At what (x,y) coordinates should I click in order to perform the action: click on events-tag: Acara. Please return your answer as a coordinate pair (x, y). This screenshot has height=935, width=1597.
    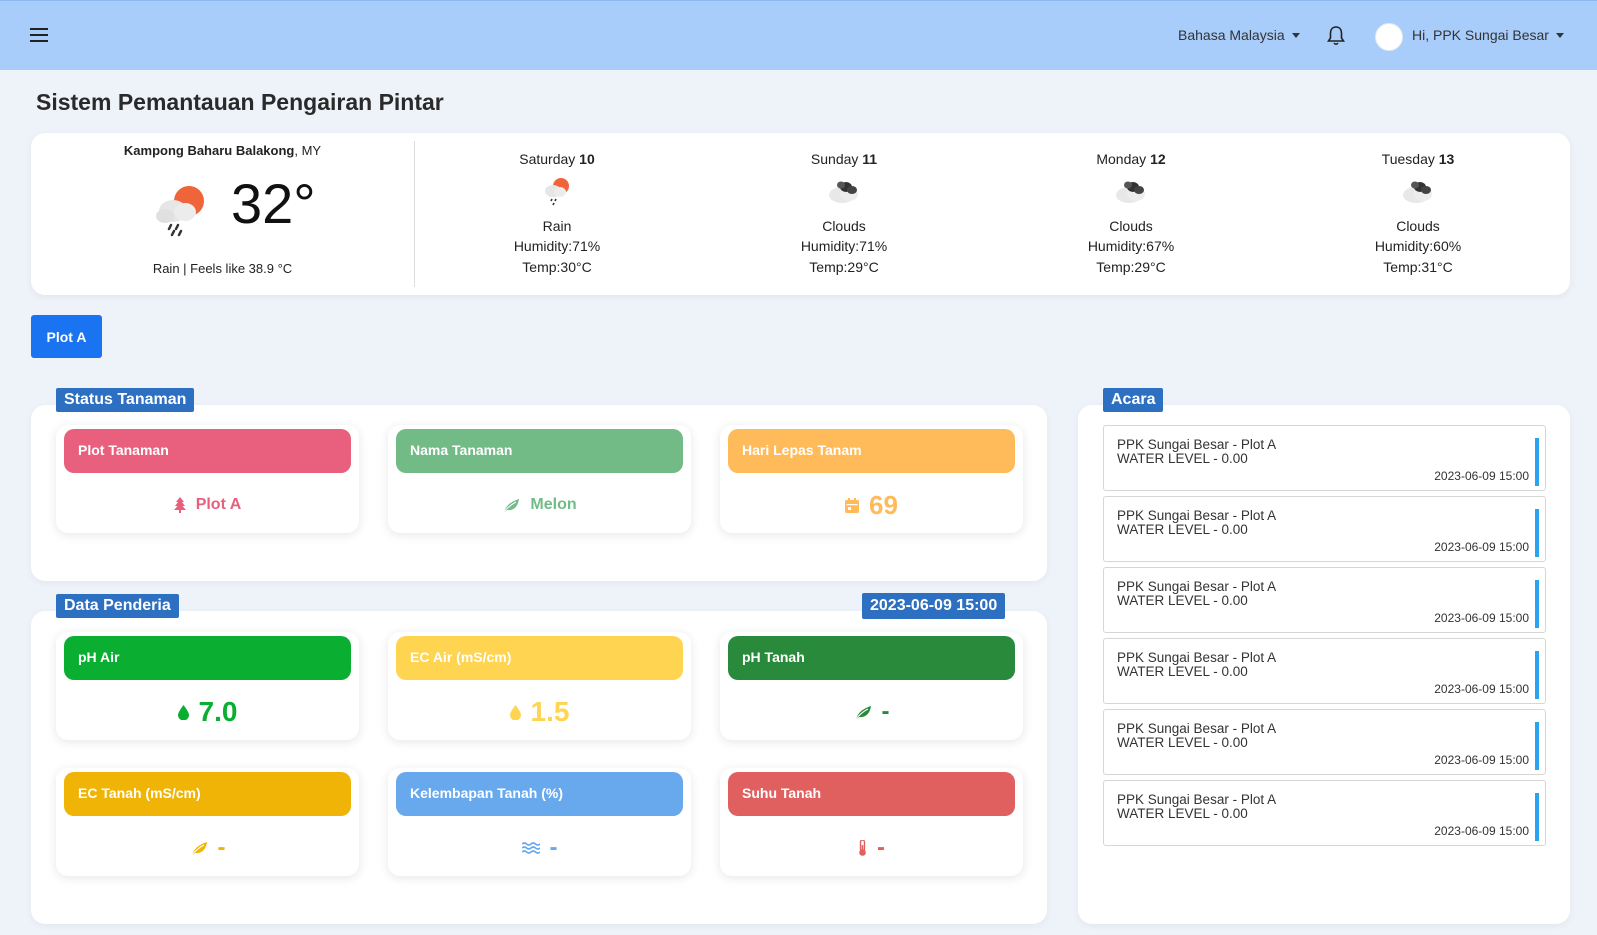
    Looking at the image, I should click on (1133, 400).